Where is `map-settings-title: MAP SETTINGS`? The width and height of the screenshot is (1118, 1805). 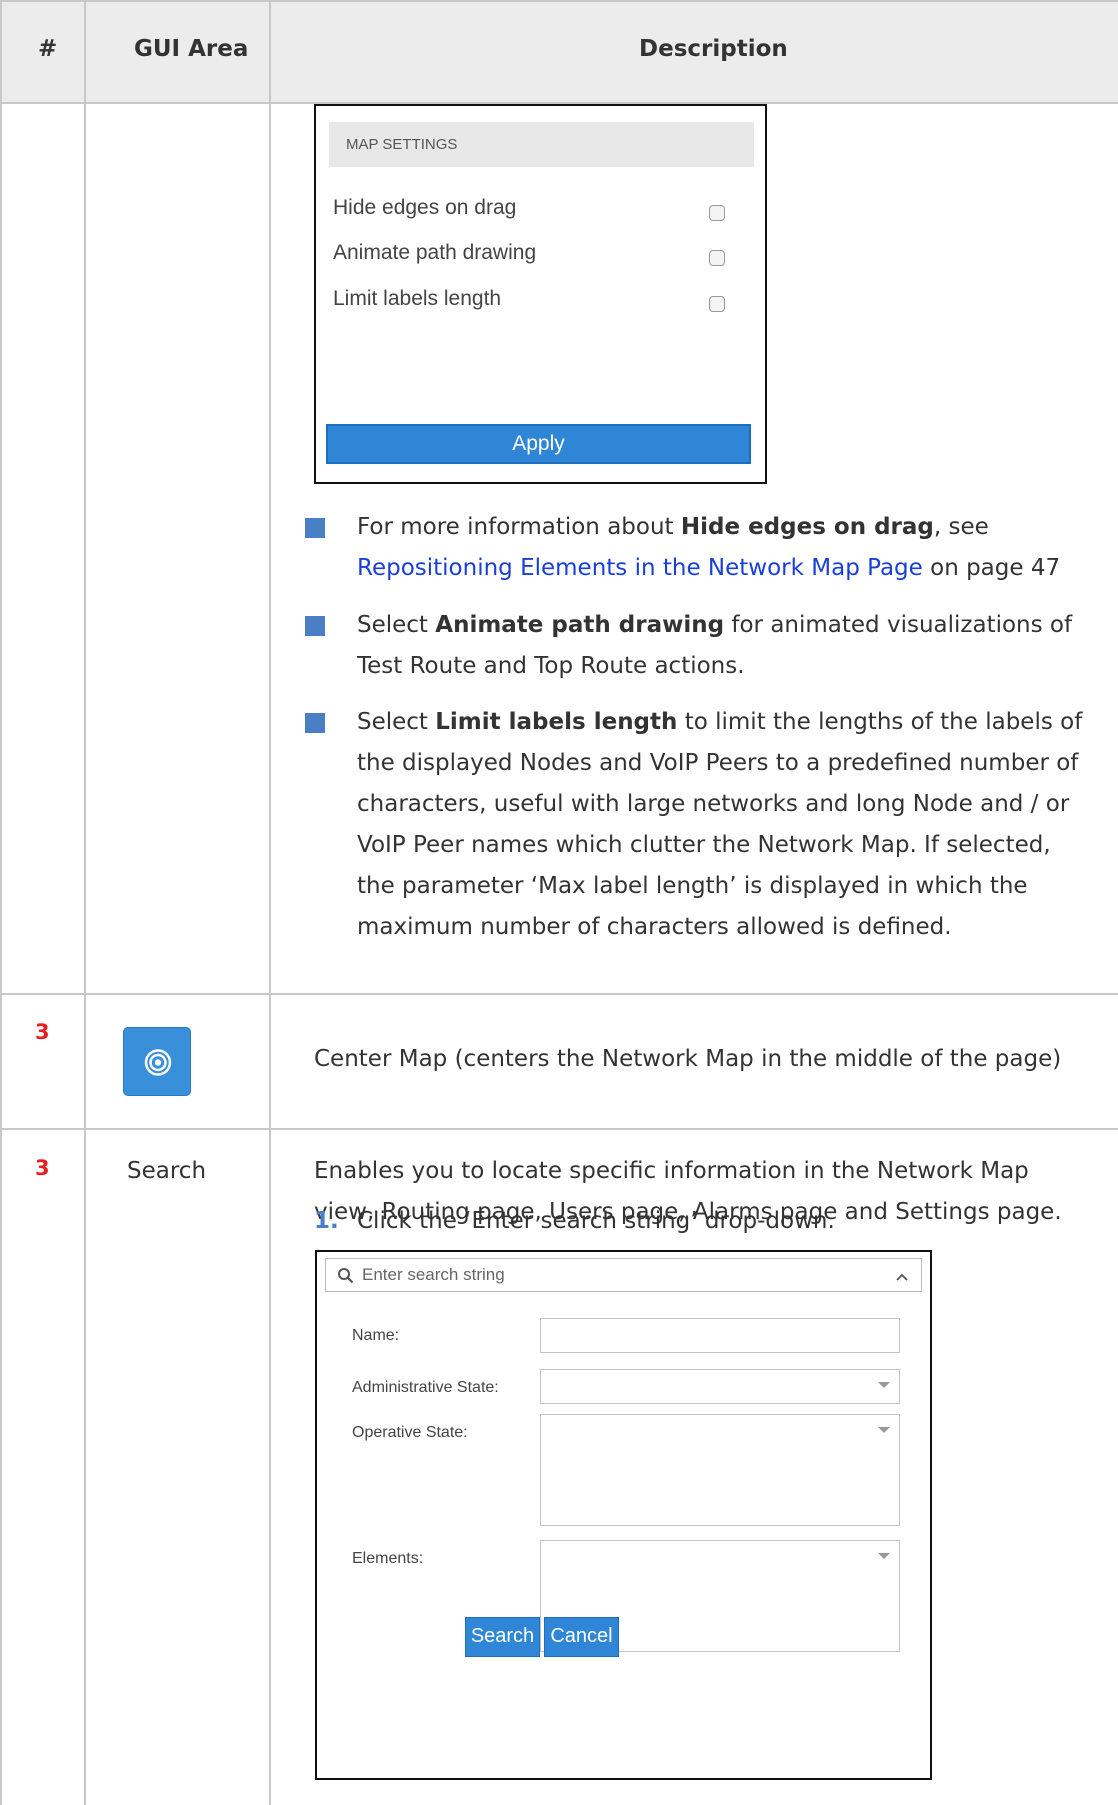
map-settings-title: MAP SETTINGS is located at coordinates (541, 144).